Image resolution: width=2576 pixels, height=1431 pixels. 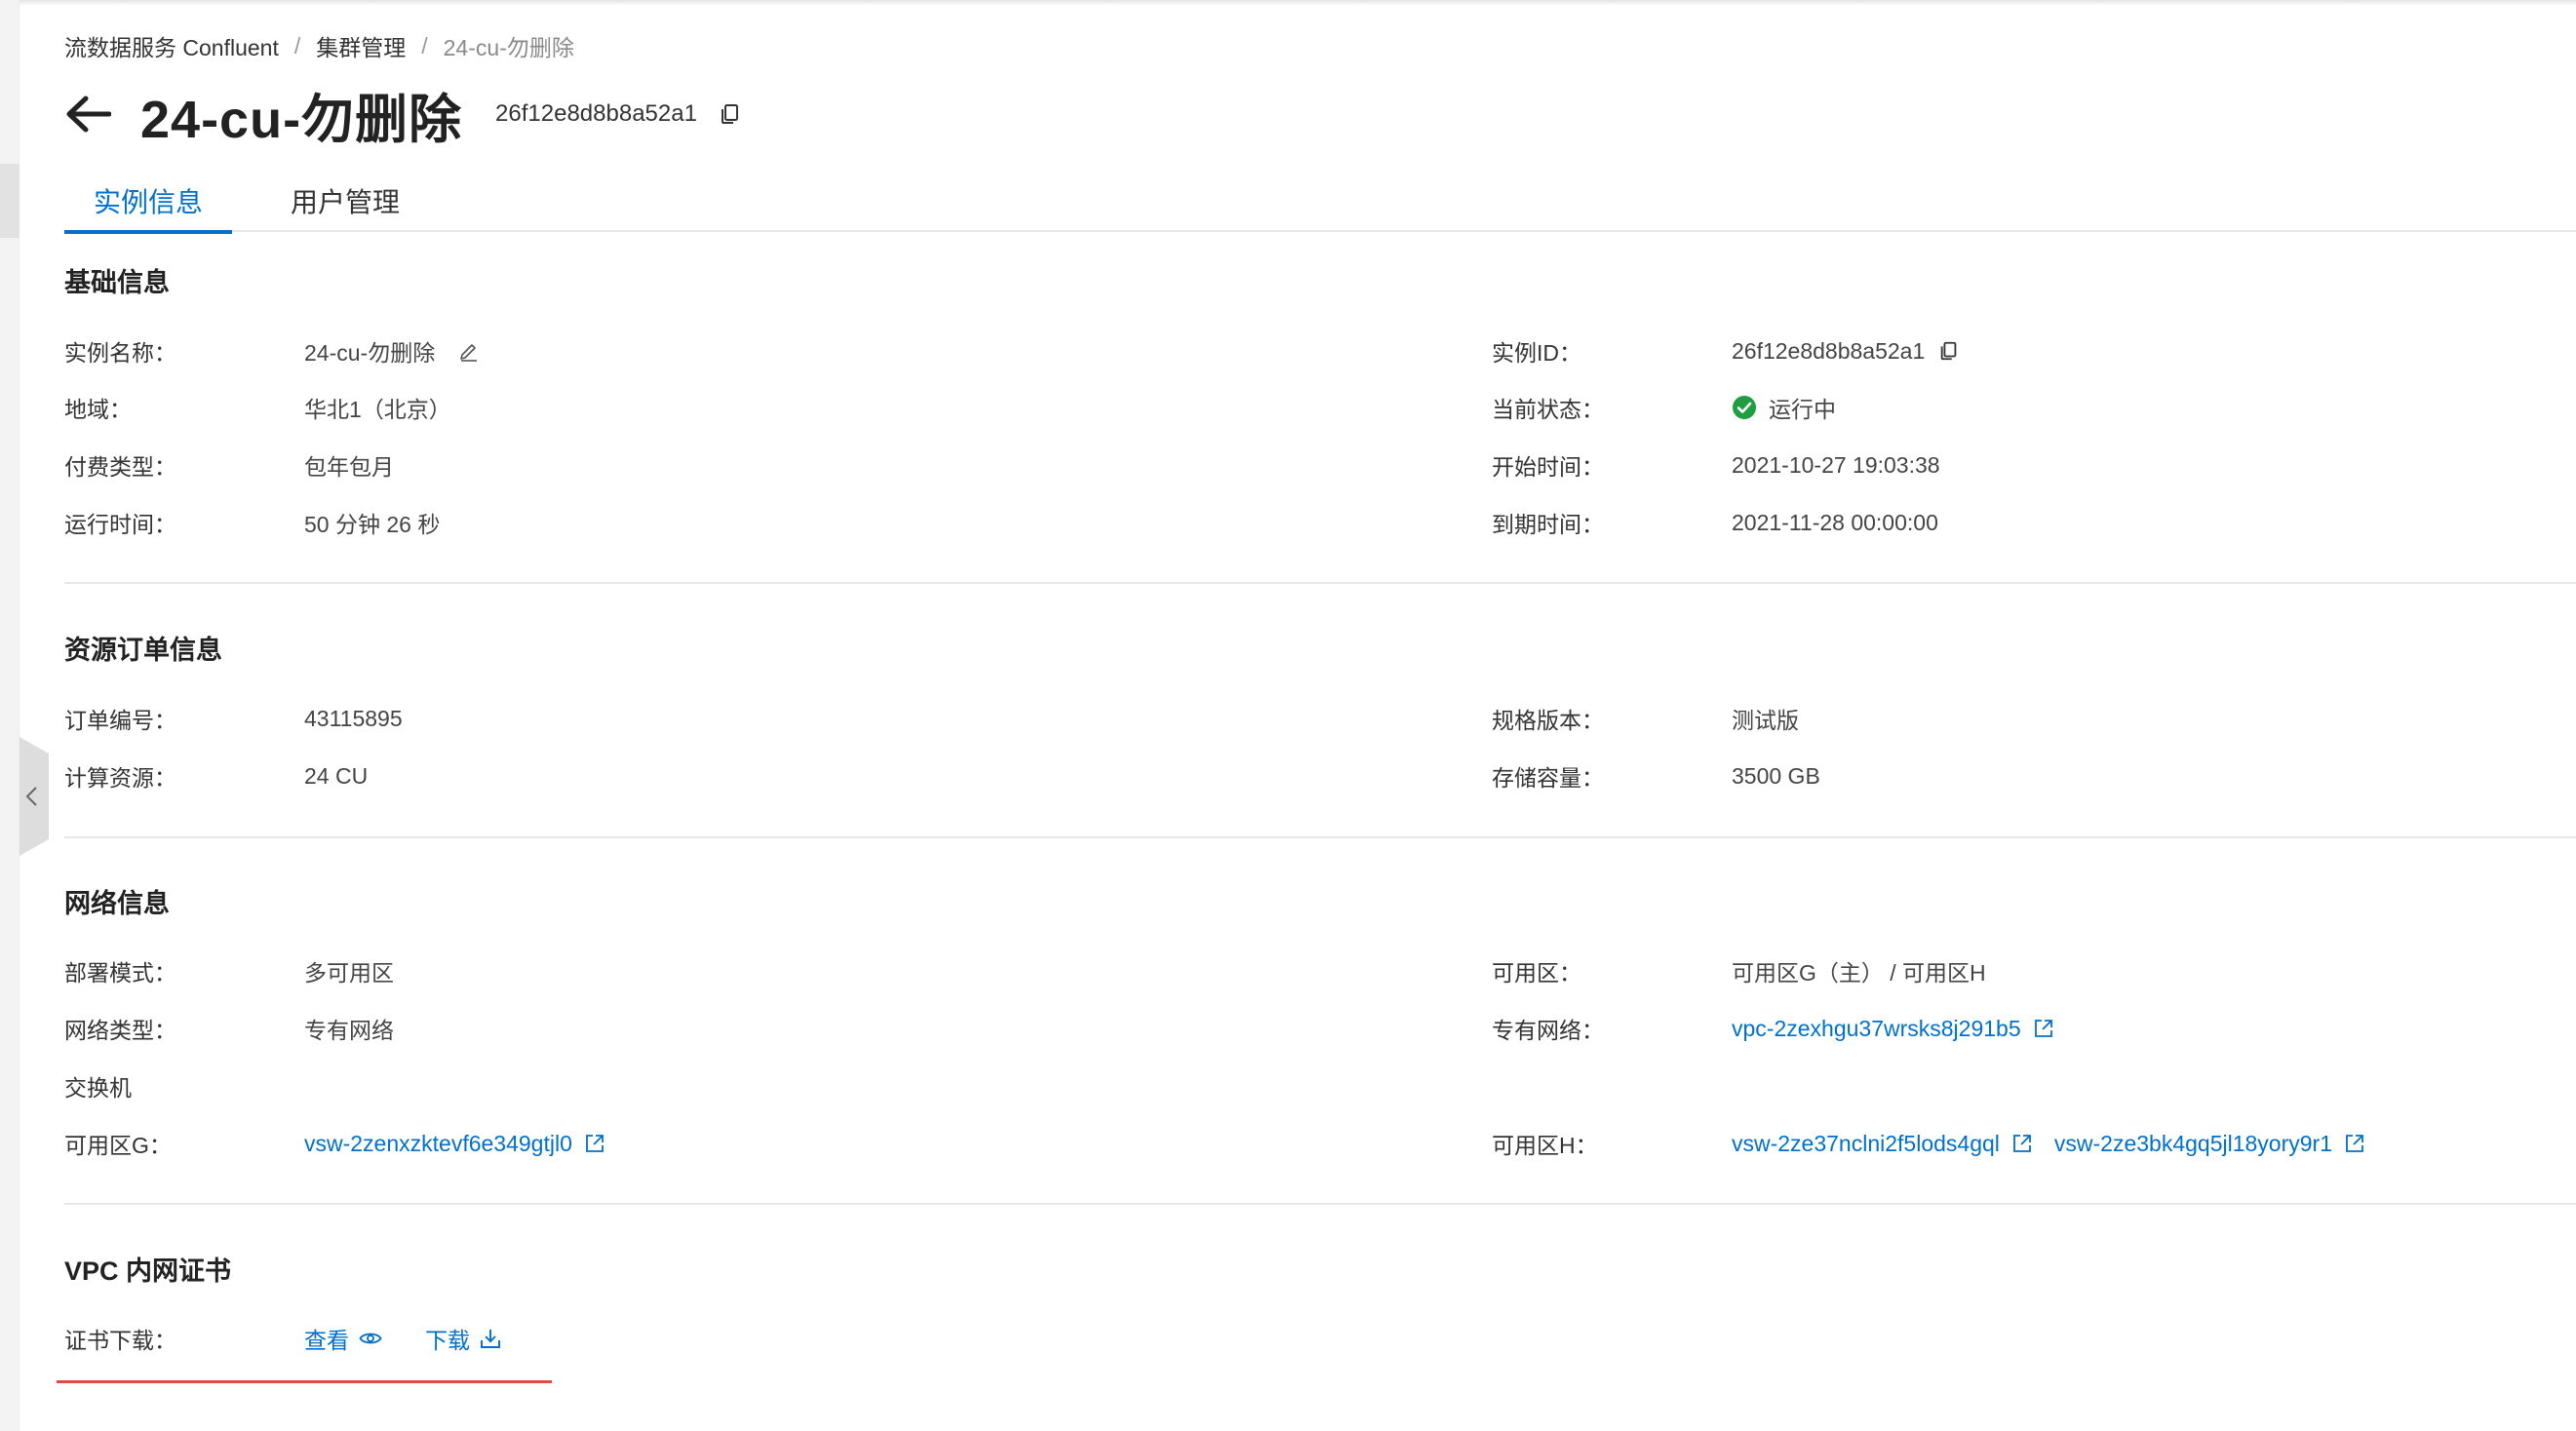 What do you see at coordinates (233, 718) in the screenshot?
I see `field-order-number: 订单编号： 43115895` at bounding box center [233, 718].